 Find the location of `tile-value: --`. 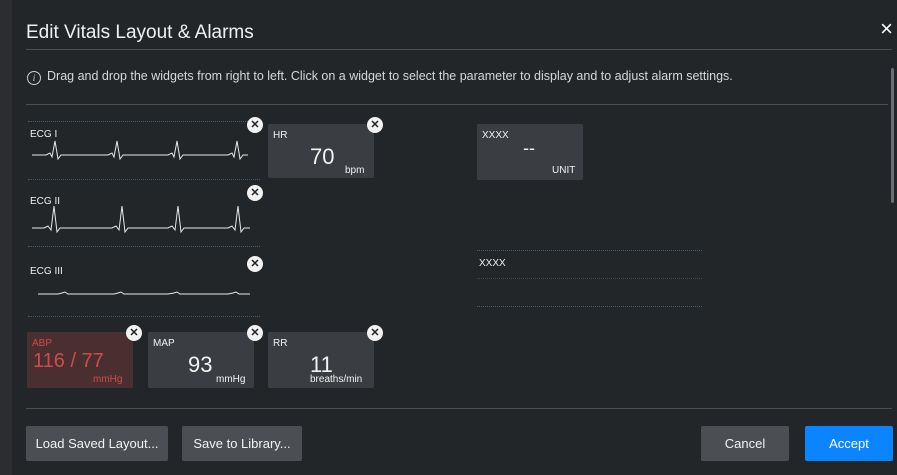

tile-value: -- is located at coordinates (529, 148).